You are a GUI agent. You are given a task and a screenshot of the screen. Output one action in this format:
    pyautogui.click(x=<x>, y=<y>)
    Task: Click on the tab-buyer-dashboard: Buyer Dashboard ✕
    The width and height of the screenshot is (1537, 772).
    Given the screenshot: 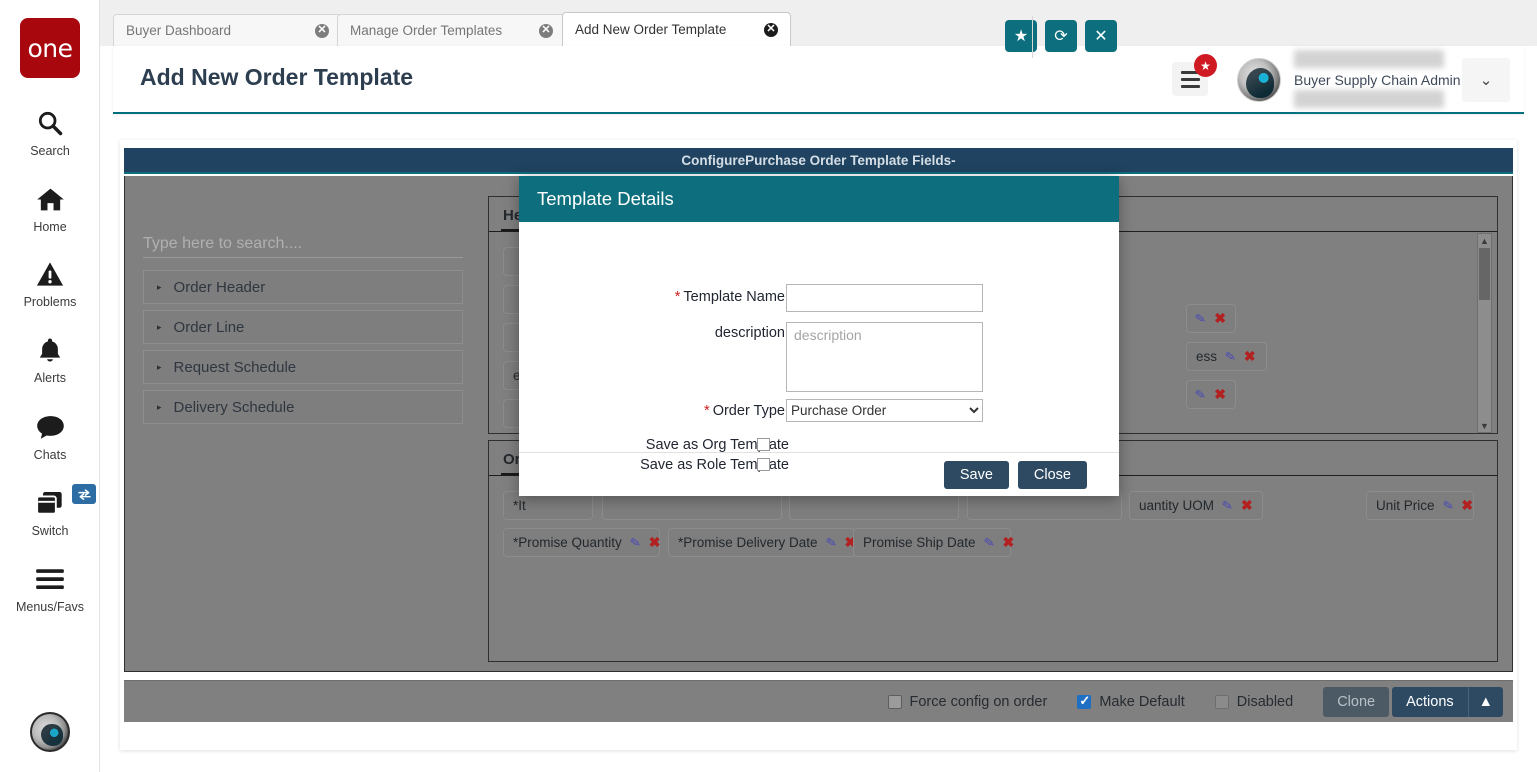 What is the action you would take?
    pyautogui.click(x=227, y=30)
    